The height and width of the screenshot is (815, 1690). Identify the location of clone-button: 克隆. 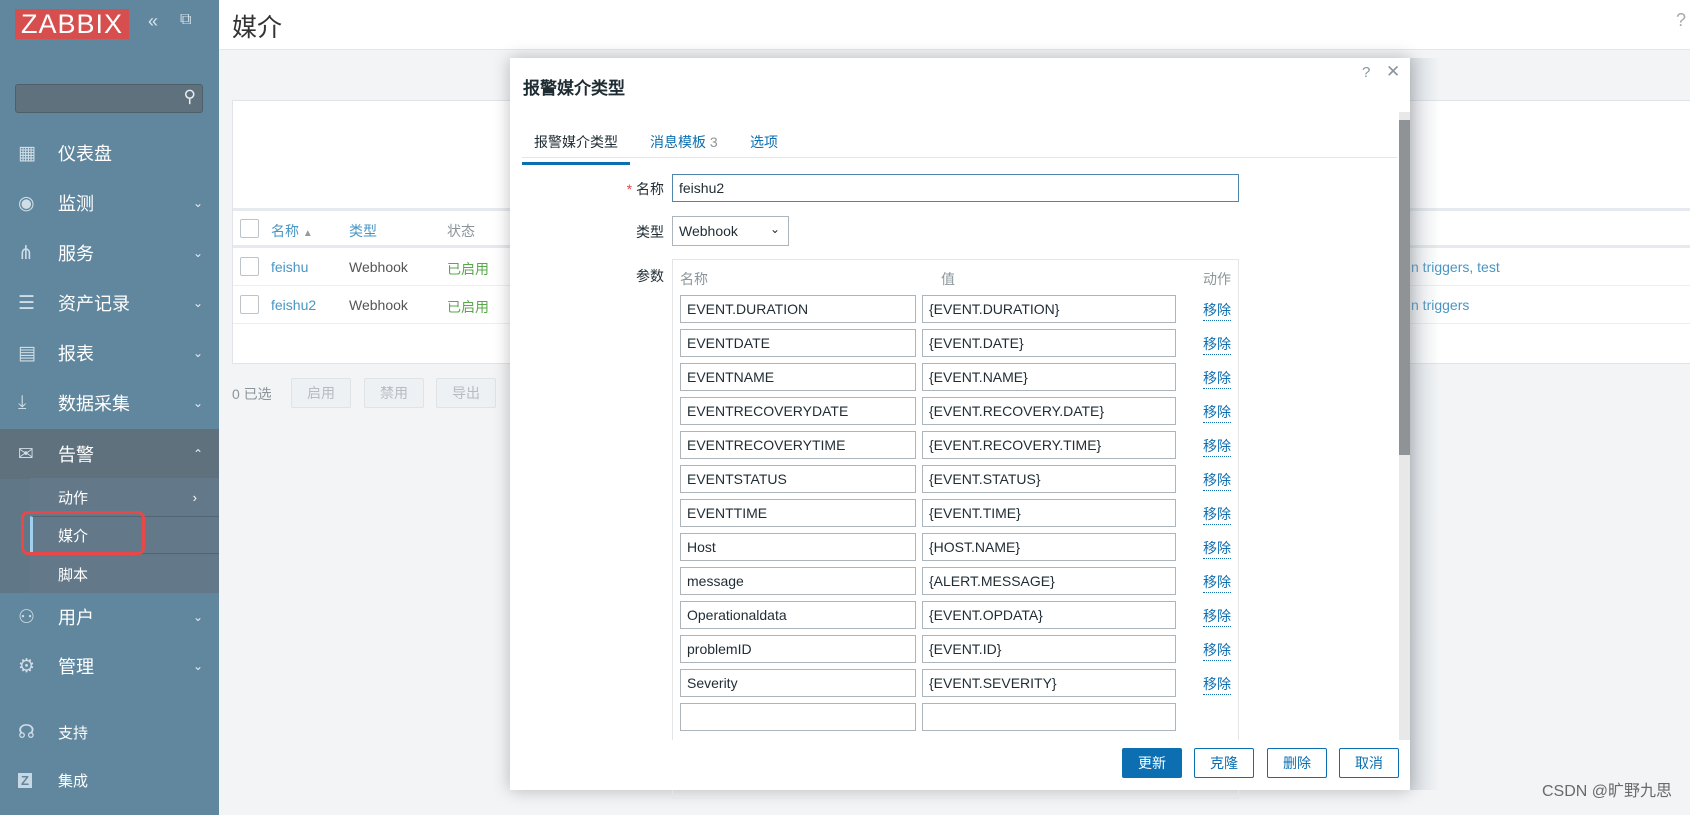
(1224, 763).